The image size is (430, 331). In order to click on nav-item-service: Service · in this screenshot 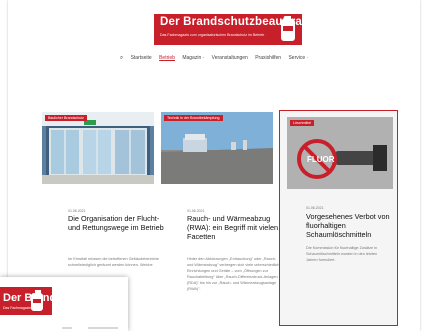, I will do `click(298, 58)`.